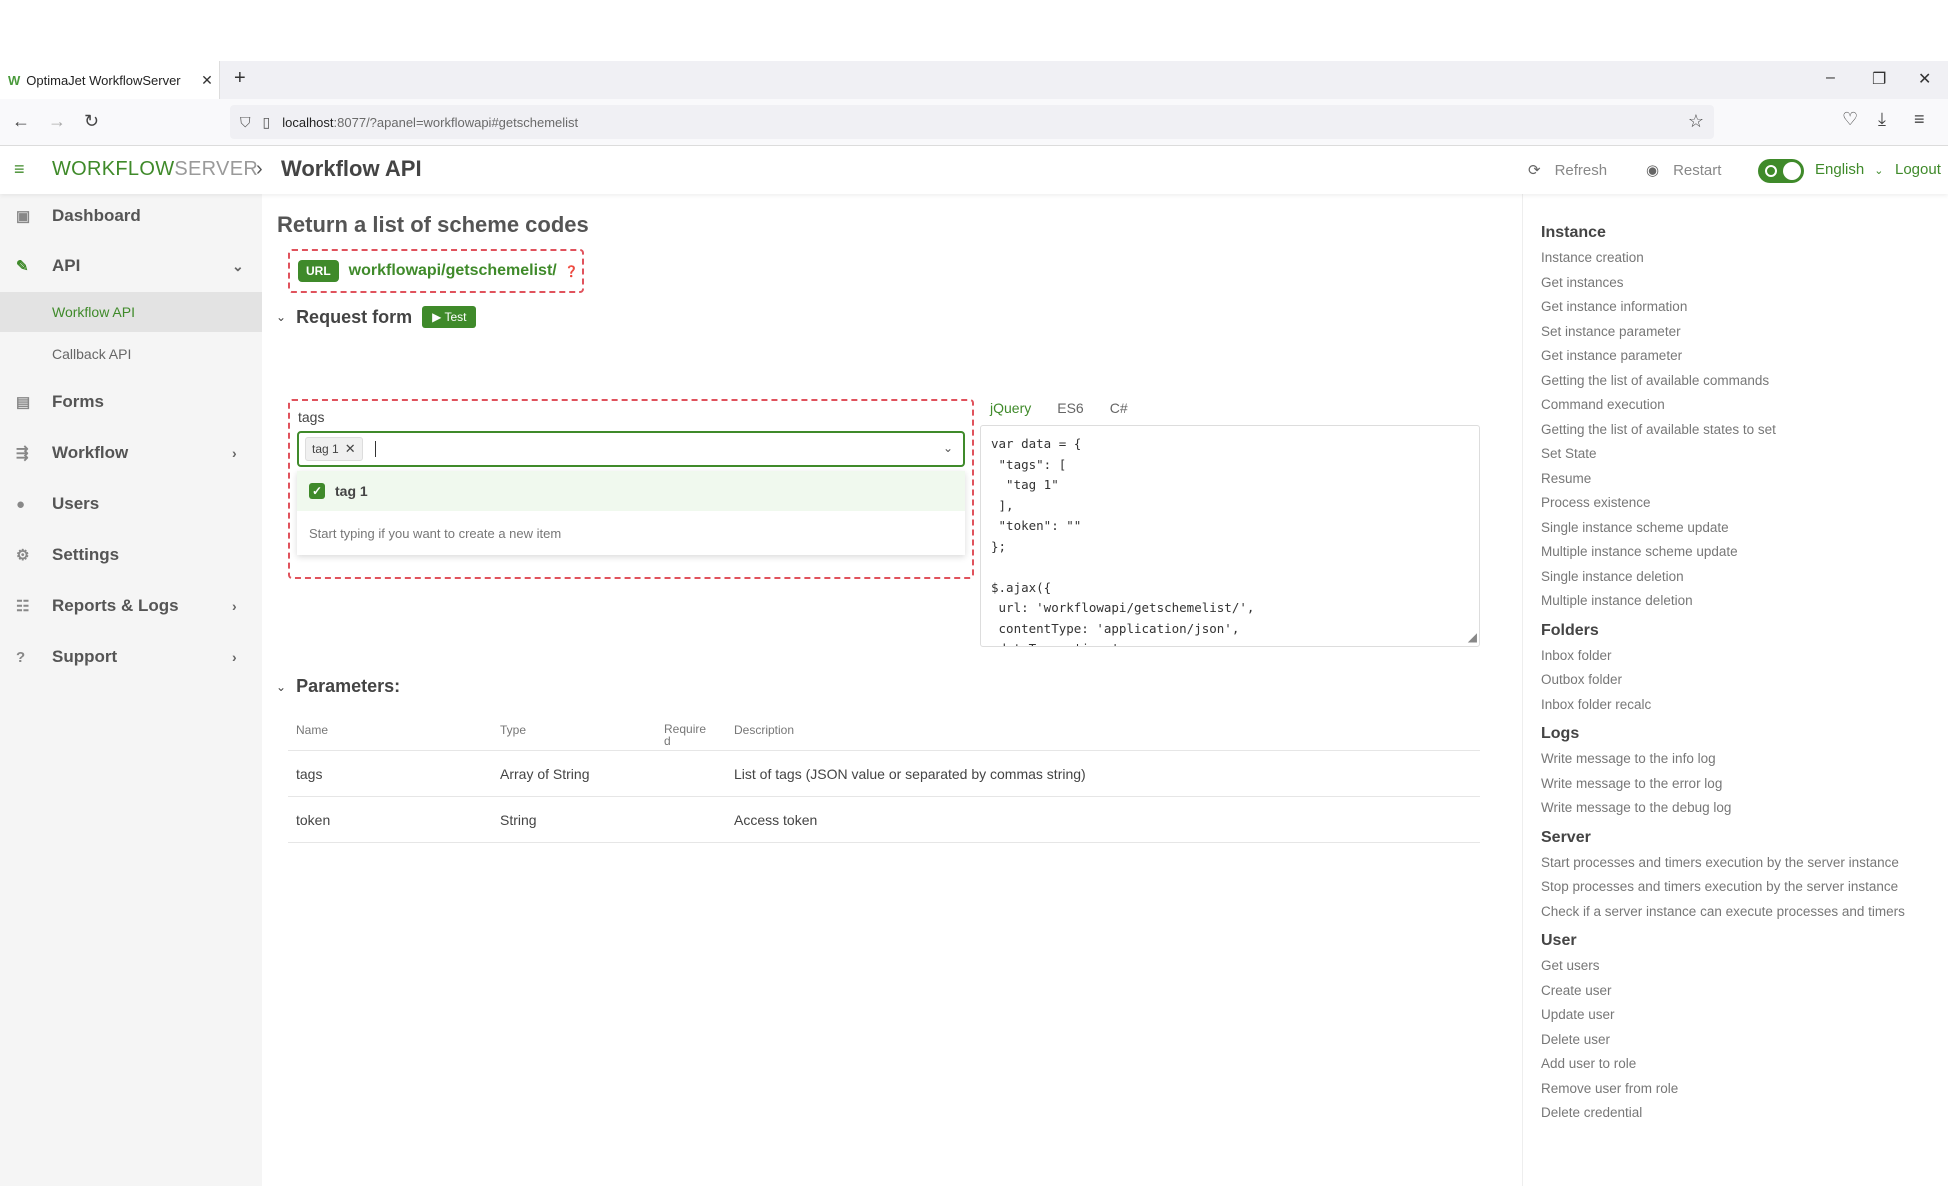 This screenshot has width=1948, height=1186. I want to click on sidebar-item-users: ● Users, so click(131, 504).